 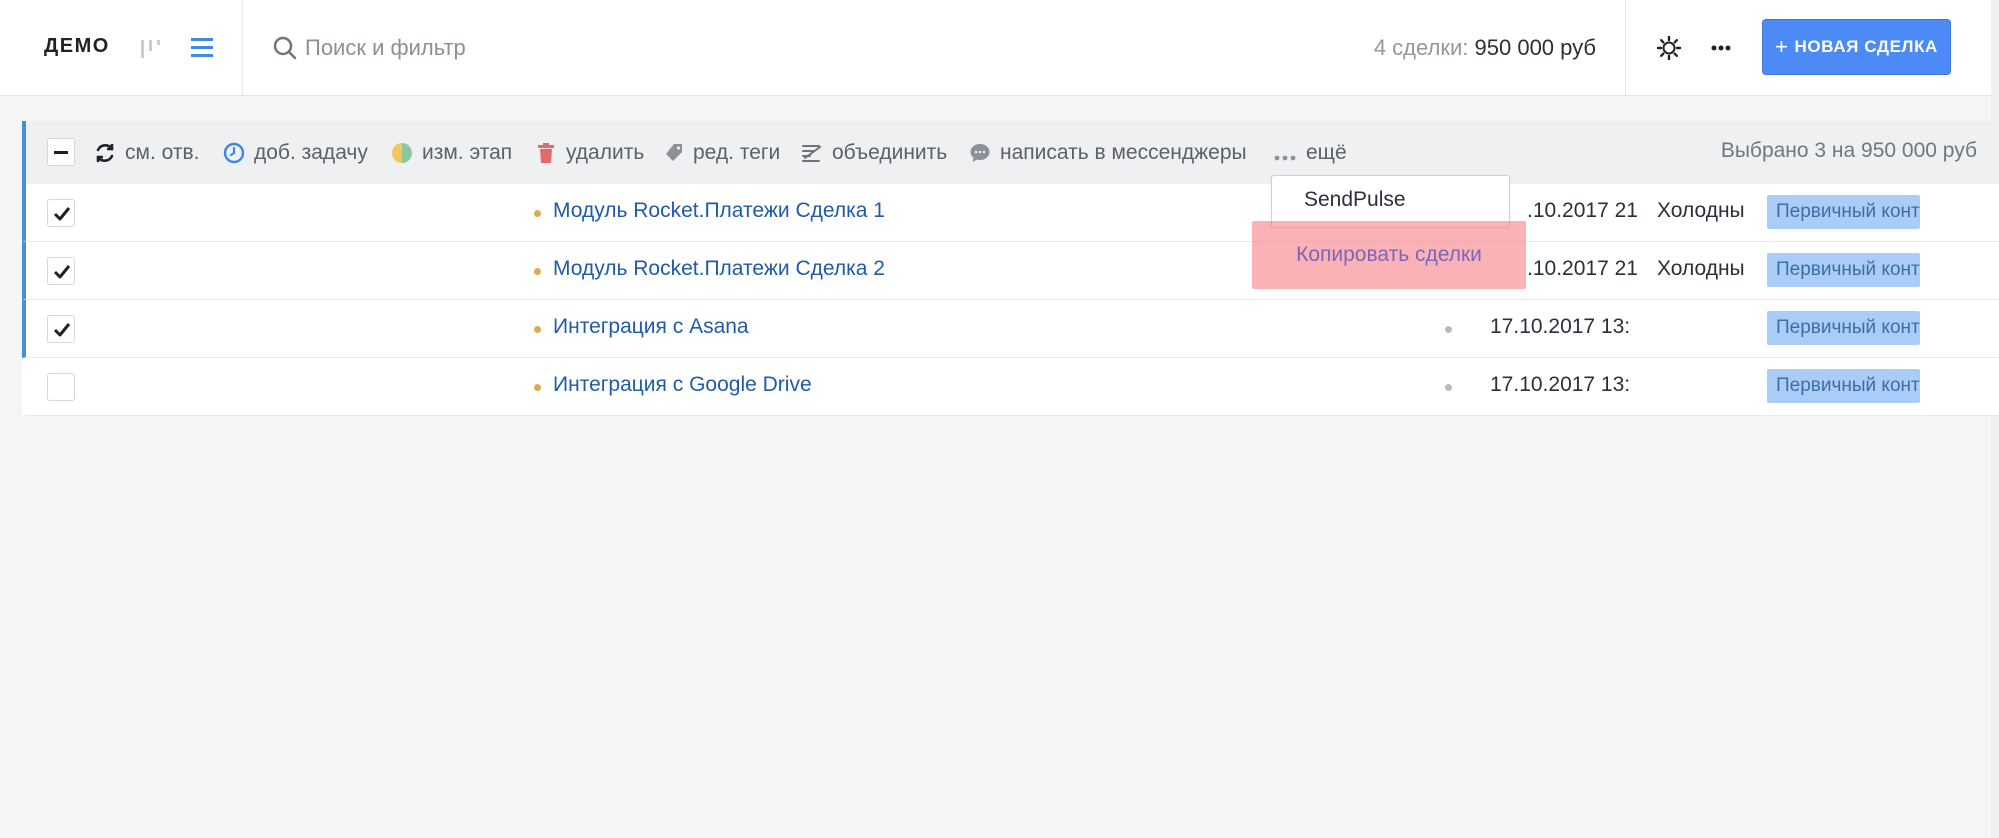 I want to click on change-responsible-label: см. отв., so click(x=162, y=152).